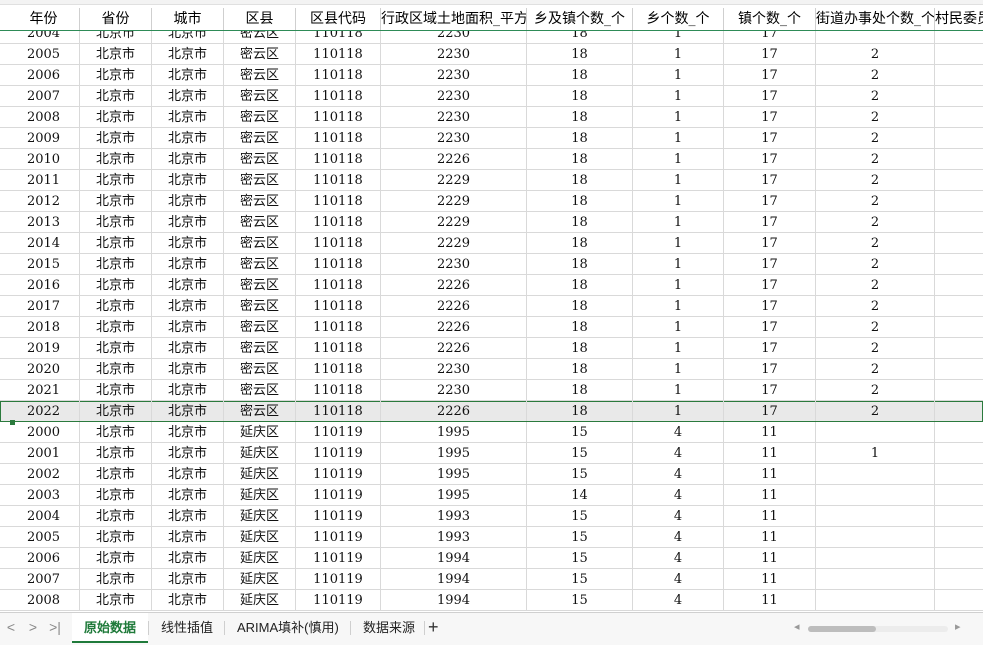  What do you see at coordinates (491, 159) in the screenshot?
I see `table-row: 2010 北京市 北京市 密云区 110118 2226 18 1 17 2` at bounding box center [491, 159].